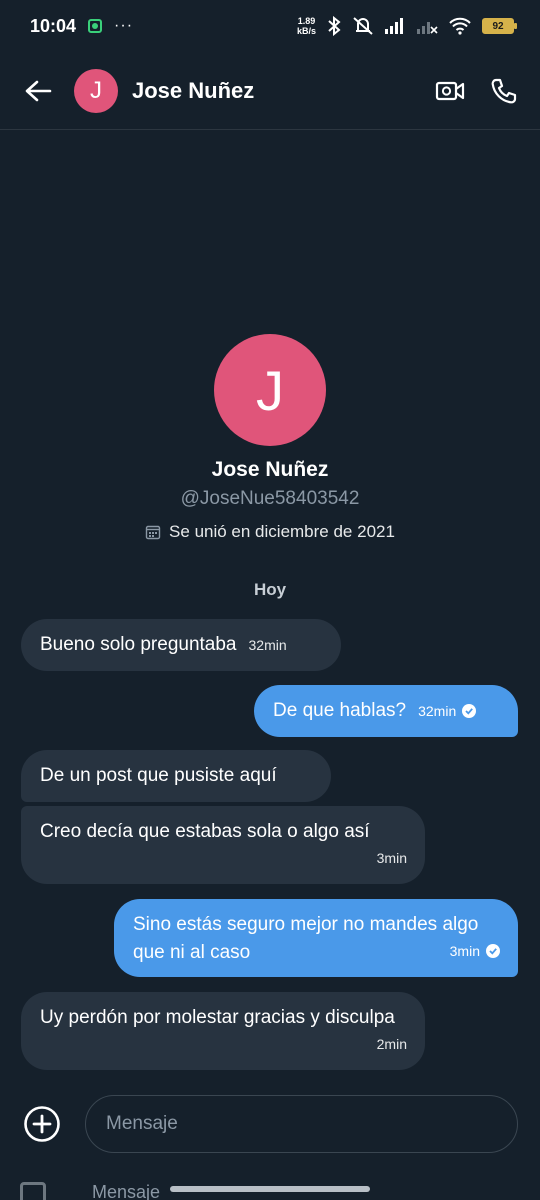 The height and width of the screenshot is (1200, 540). What do you see at coordinates (270, 26) in the screenshot?
I see `status-bar: 10:04 ··· 1.89 kB/s 92` at bounding box center [270, 26].